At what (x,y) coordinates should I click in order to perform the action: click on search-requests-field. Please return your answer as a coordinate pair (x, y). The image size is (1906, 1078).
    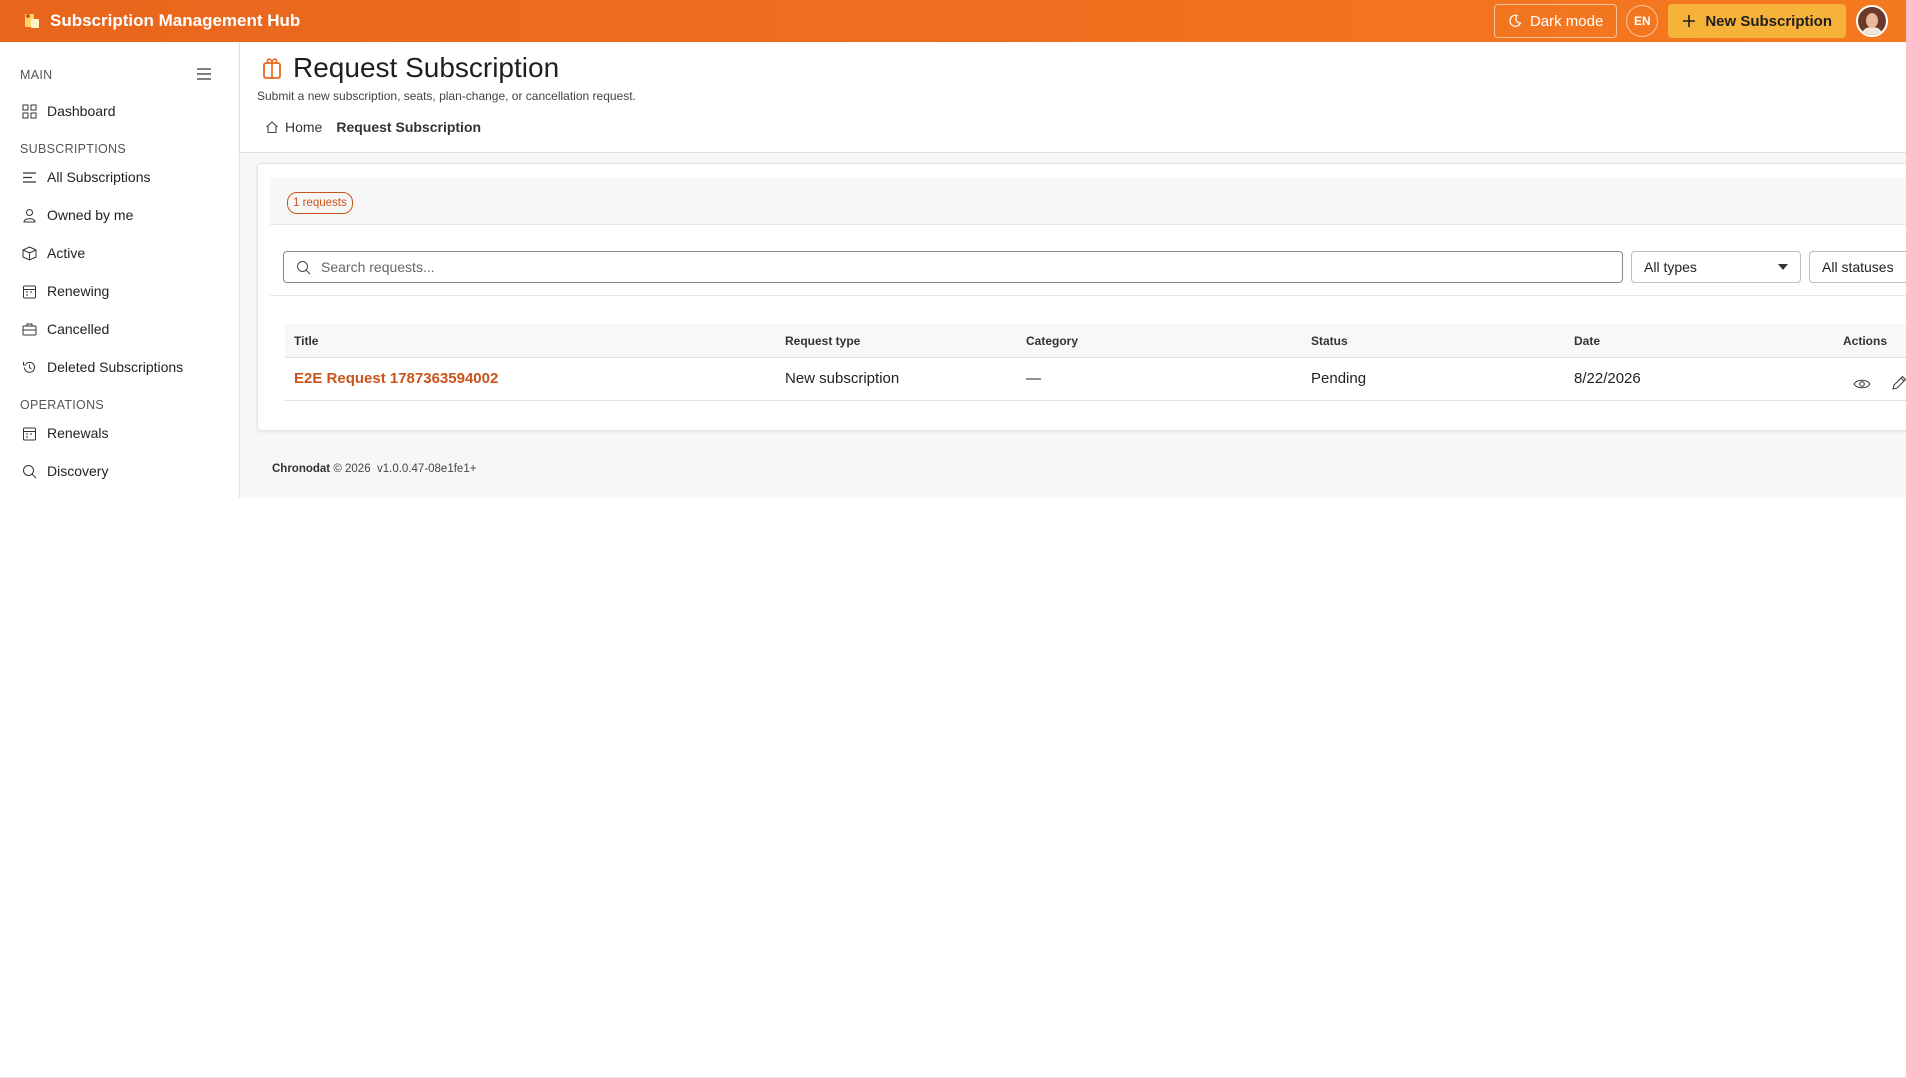
    Looking at the image, I should click on (953, 267).